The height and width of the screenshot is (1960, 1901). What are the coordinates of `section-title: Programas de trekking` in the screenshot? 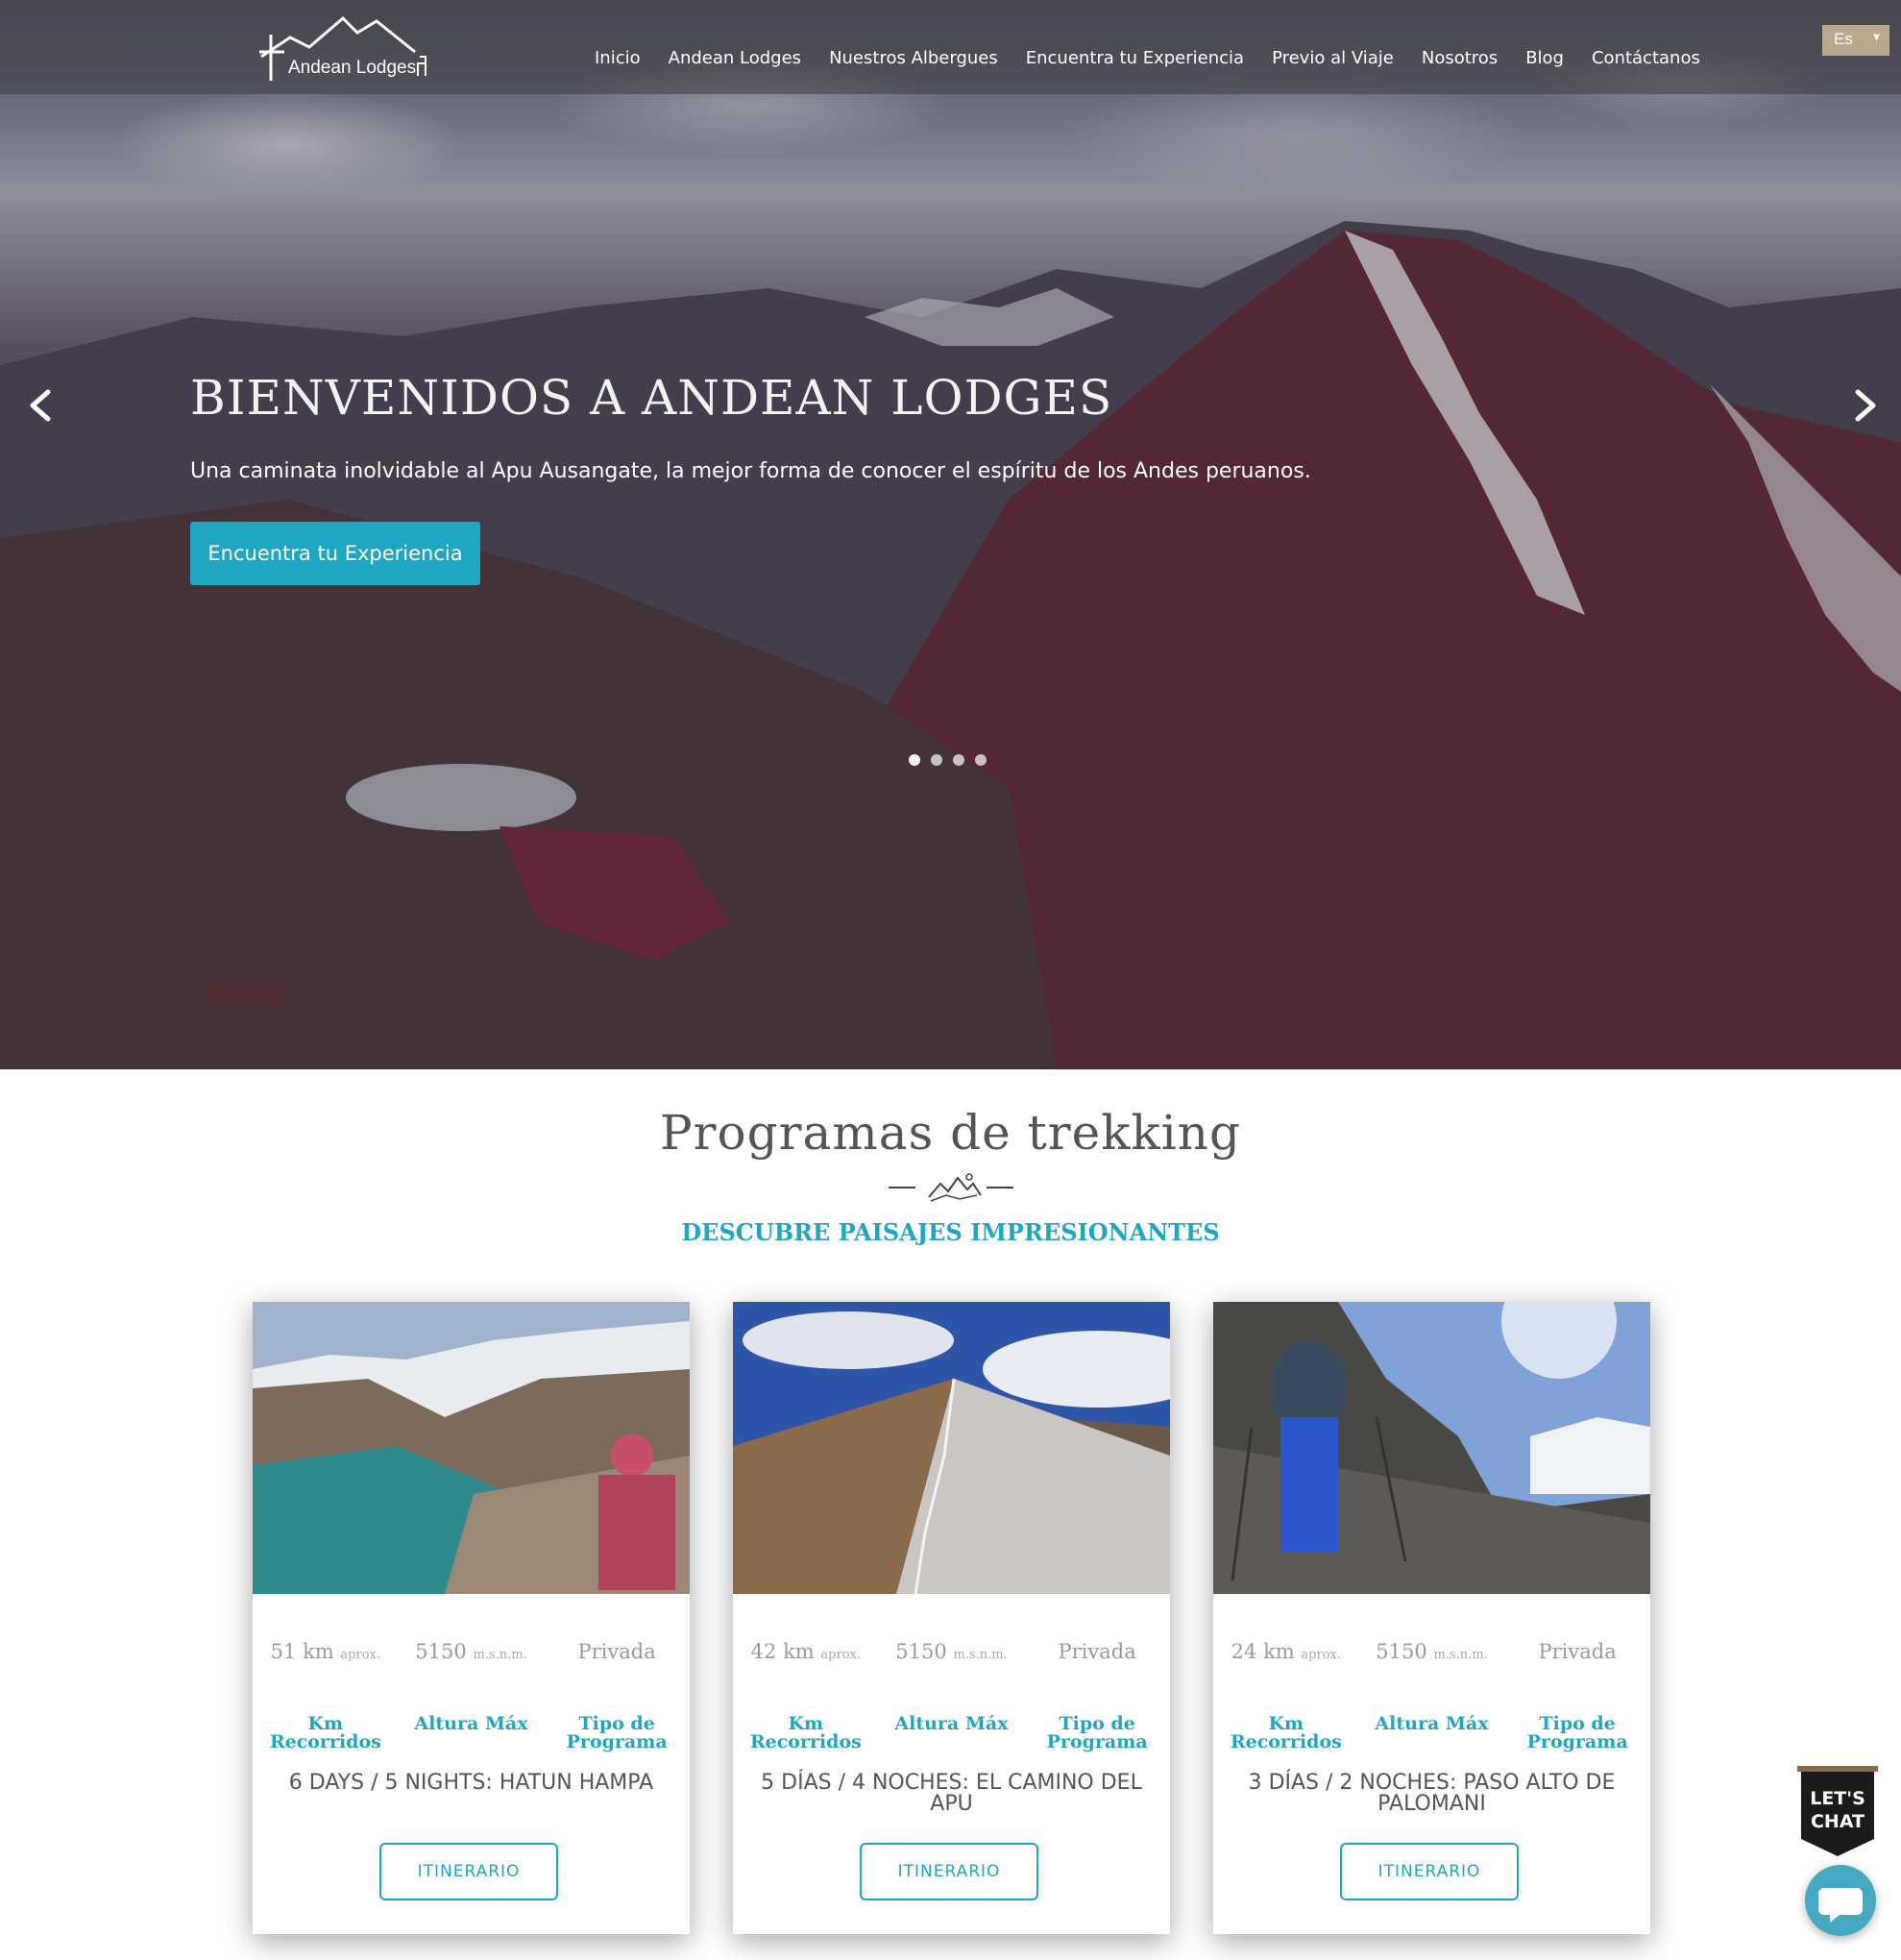 It's located at (950, 1133).